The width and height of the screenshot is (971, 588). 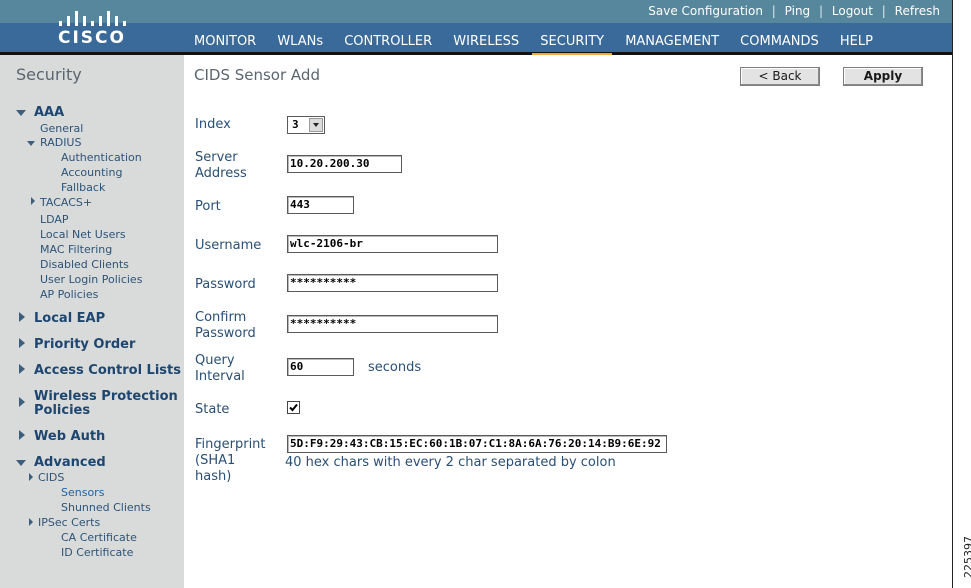 What do you see at coordinates (230, 444) in the screenshot?
I see `fingerprint-label-line1: Fingerprint` at bounding box center [230, 444].